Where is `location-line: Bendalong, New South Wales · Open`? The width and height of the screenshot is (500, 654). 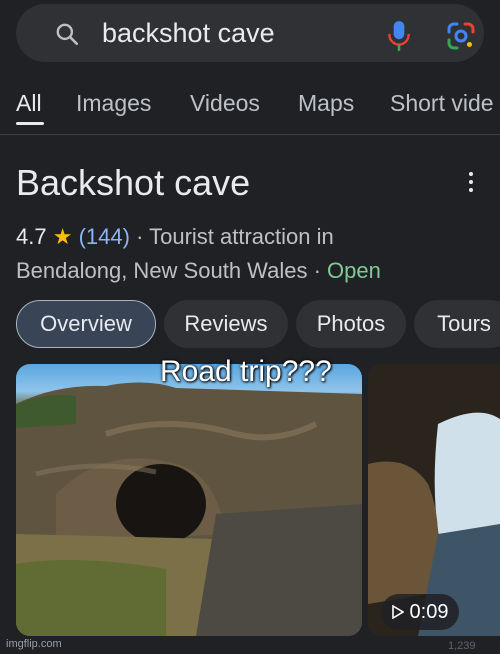
location-line: Bendalong, New South Wales · Open is located at coordinates (198, 271).